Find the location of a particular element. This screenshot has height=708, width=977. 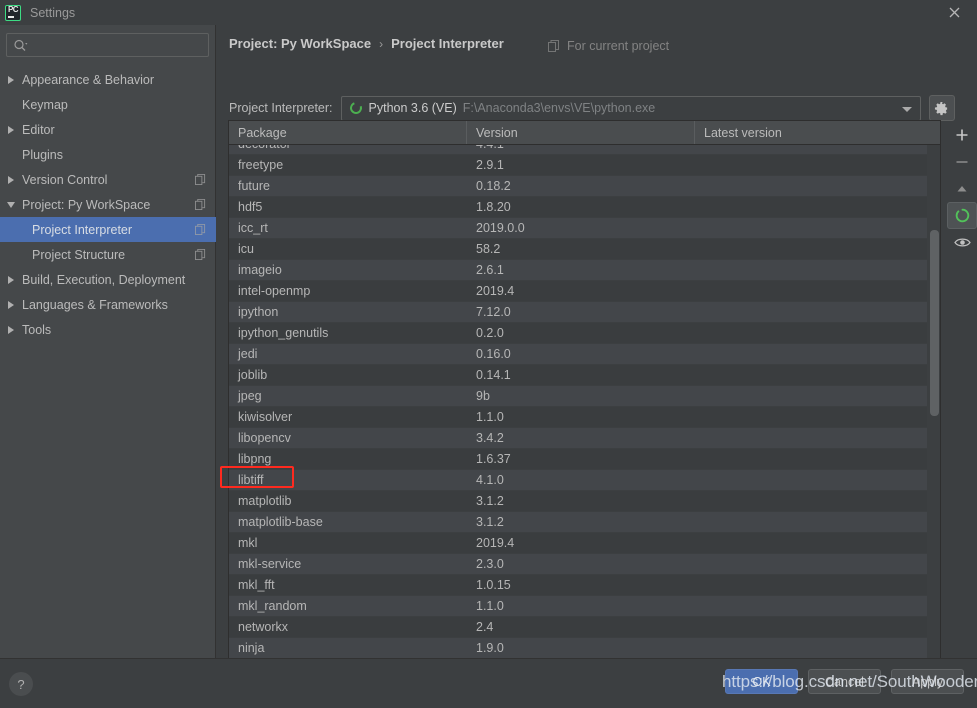

table-row: freetype 2.9.1 is located at coordinates (584, 165).